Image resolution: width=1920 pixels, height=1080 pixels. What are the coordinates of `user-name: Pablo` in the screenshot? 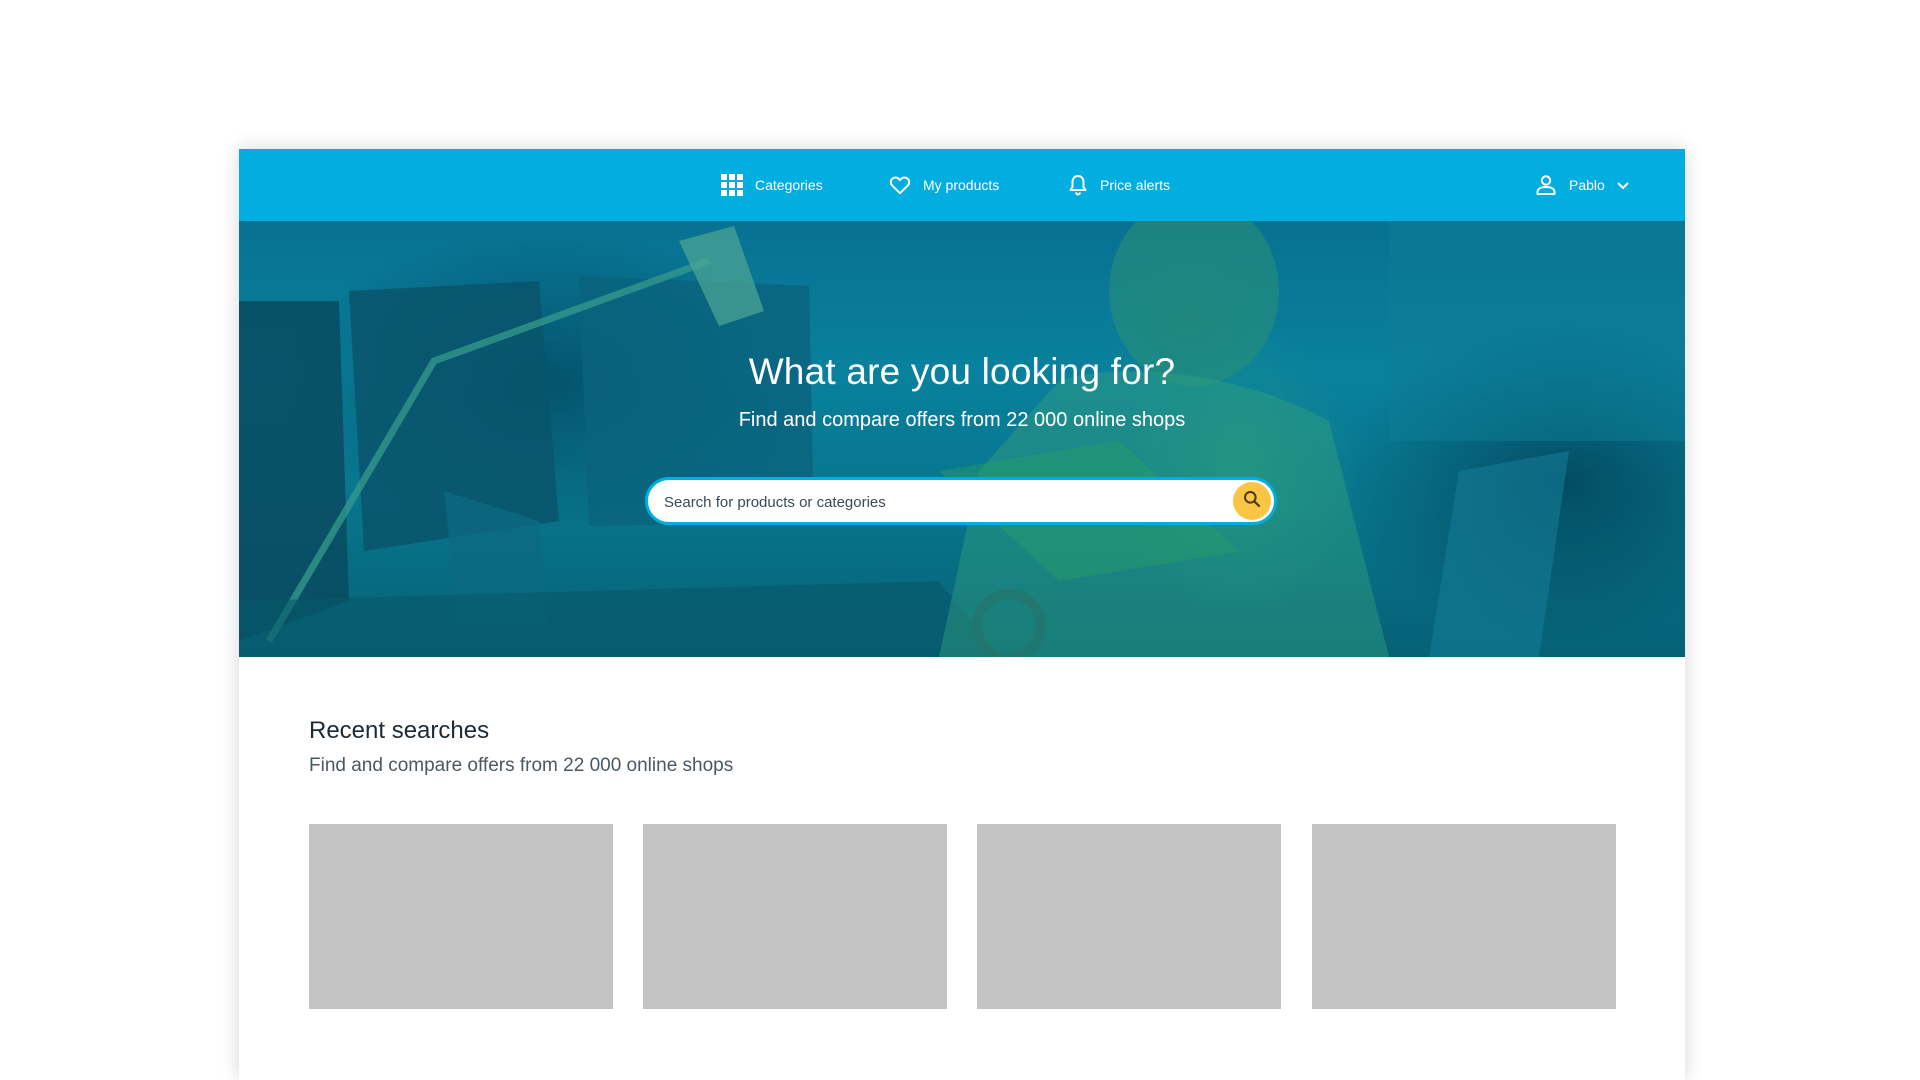 It's located at (1587, 185).